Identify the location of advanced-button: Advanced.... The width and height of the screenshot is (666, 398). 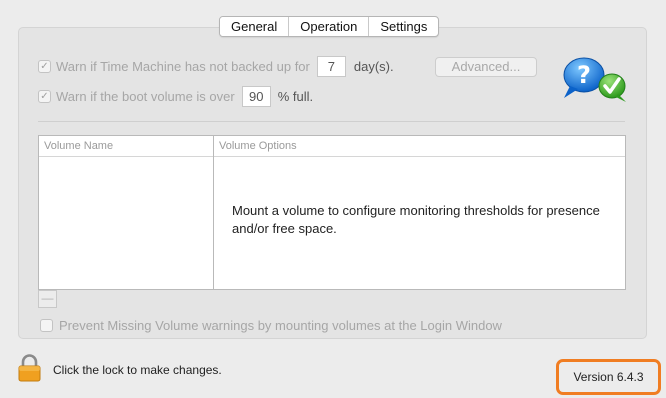
(486, 67).